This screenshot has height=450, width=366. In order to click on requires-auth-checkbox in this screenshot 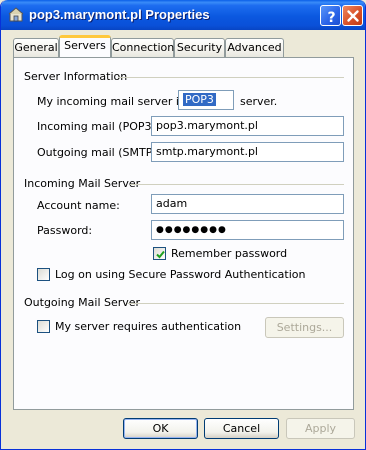, I will do `click(43, 326)`.